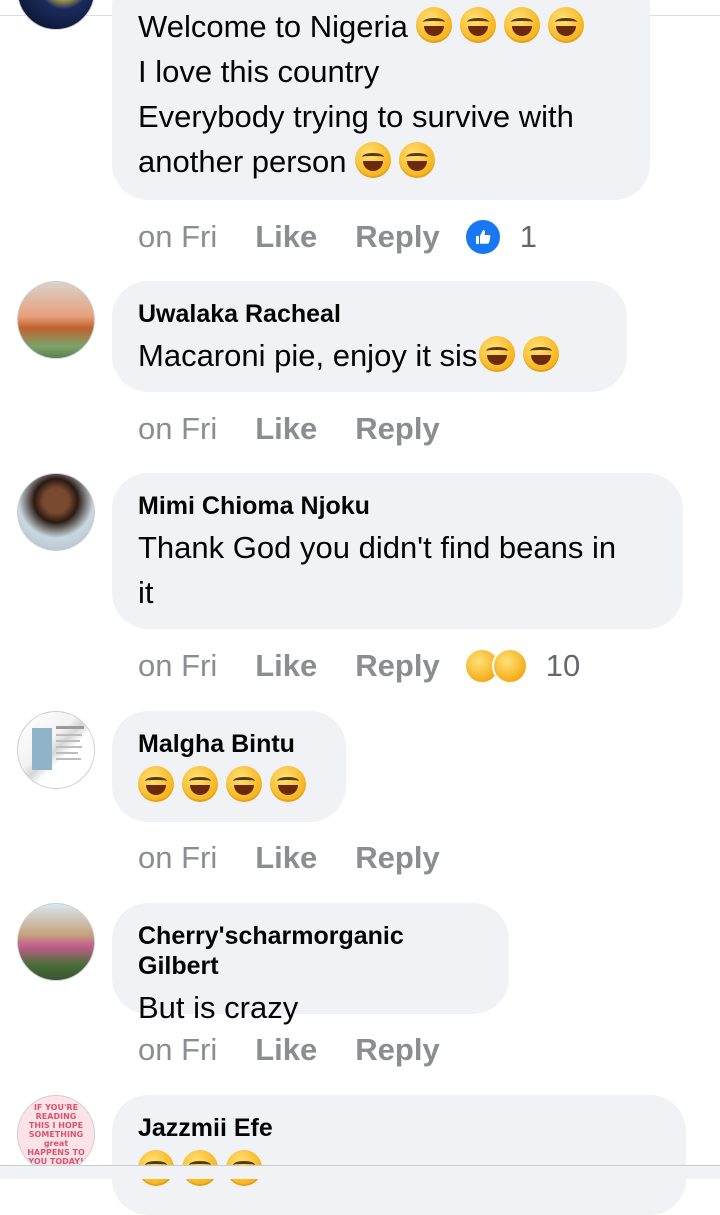 The width and height of the screenshot is (720, 1215). What do you see at coordinates (563, 665) in the screenshot?
I see `reaction-count: 10` at bounding box center [563, 665].